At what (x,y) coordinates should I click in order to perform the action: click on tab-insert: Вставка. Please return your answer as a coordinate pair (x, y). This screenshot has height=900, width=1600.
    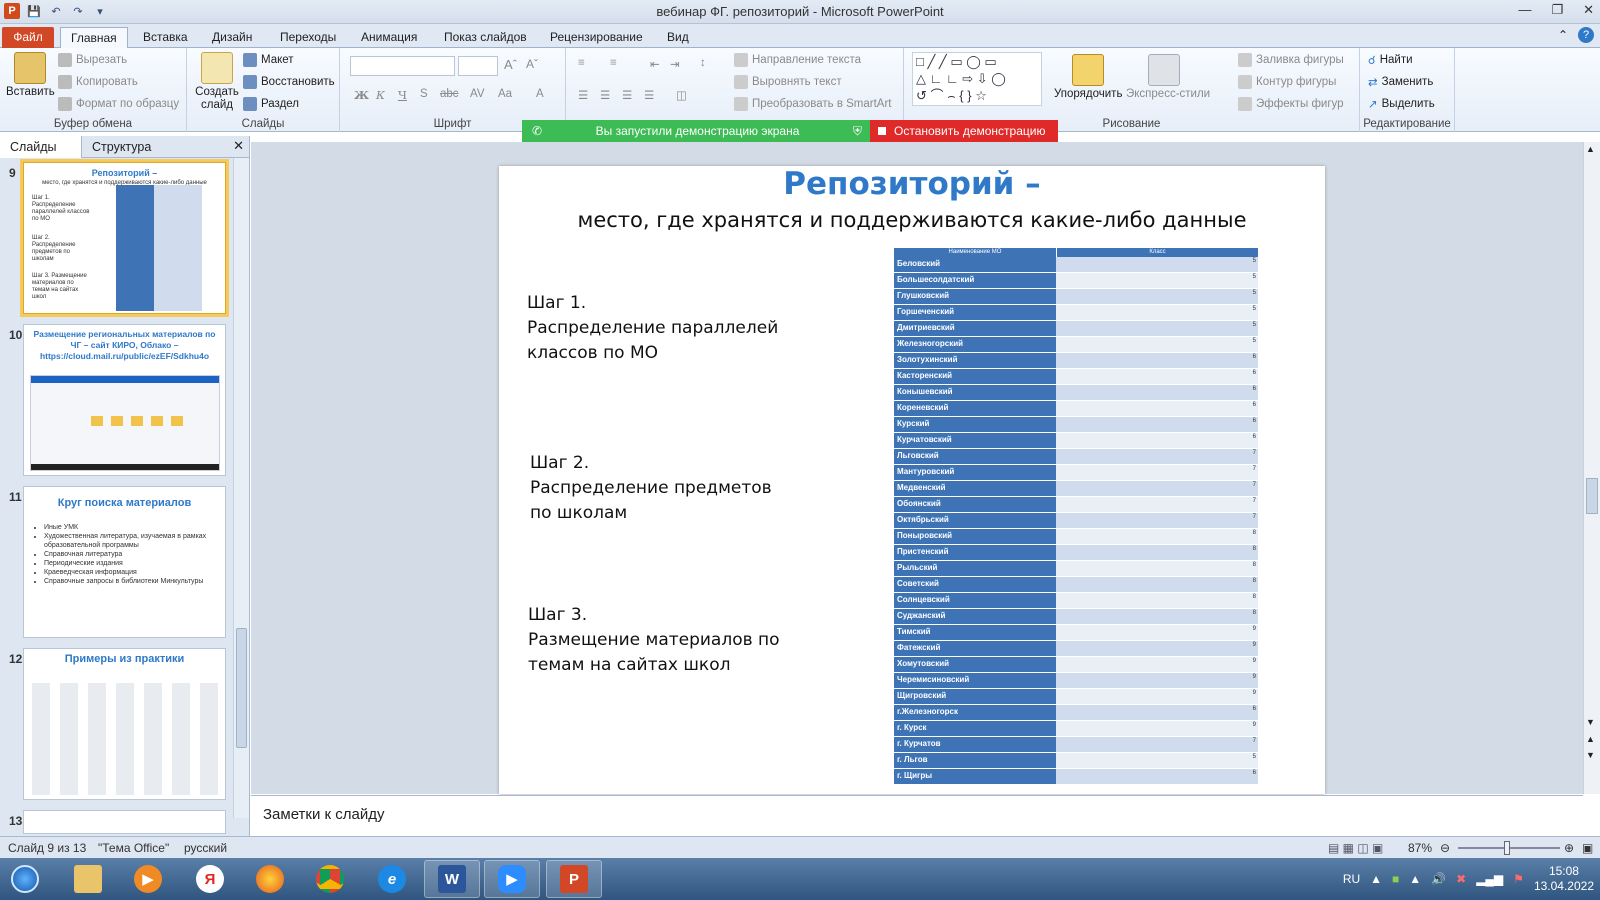
    Looking at the image, I should click on (165, 37).